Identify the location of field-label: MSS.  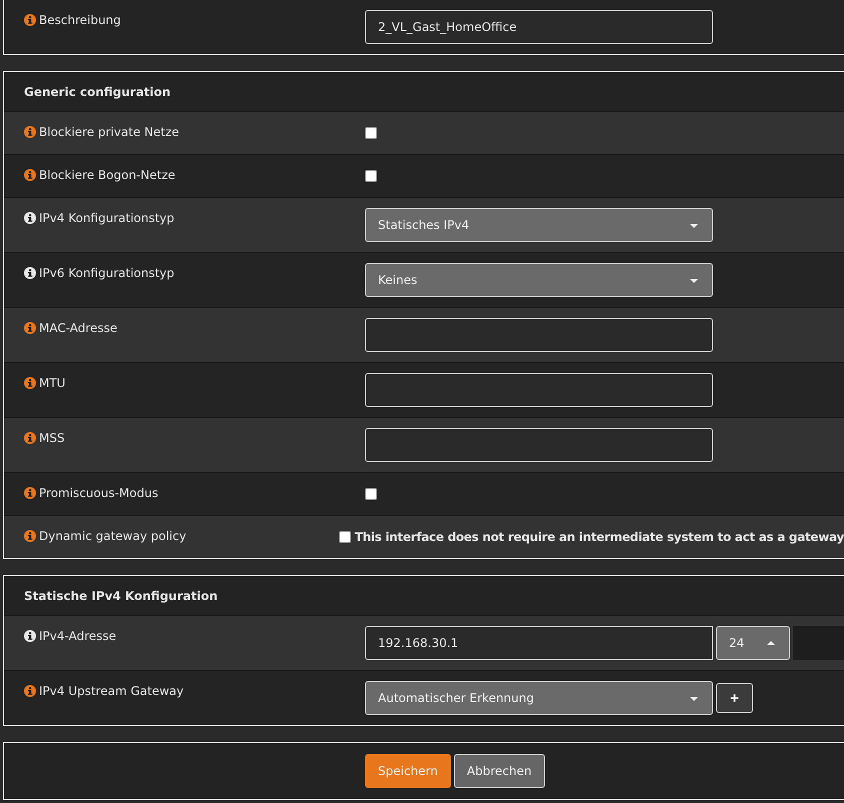
(52, 438).